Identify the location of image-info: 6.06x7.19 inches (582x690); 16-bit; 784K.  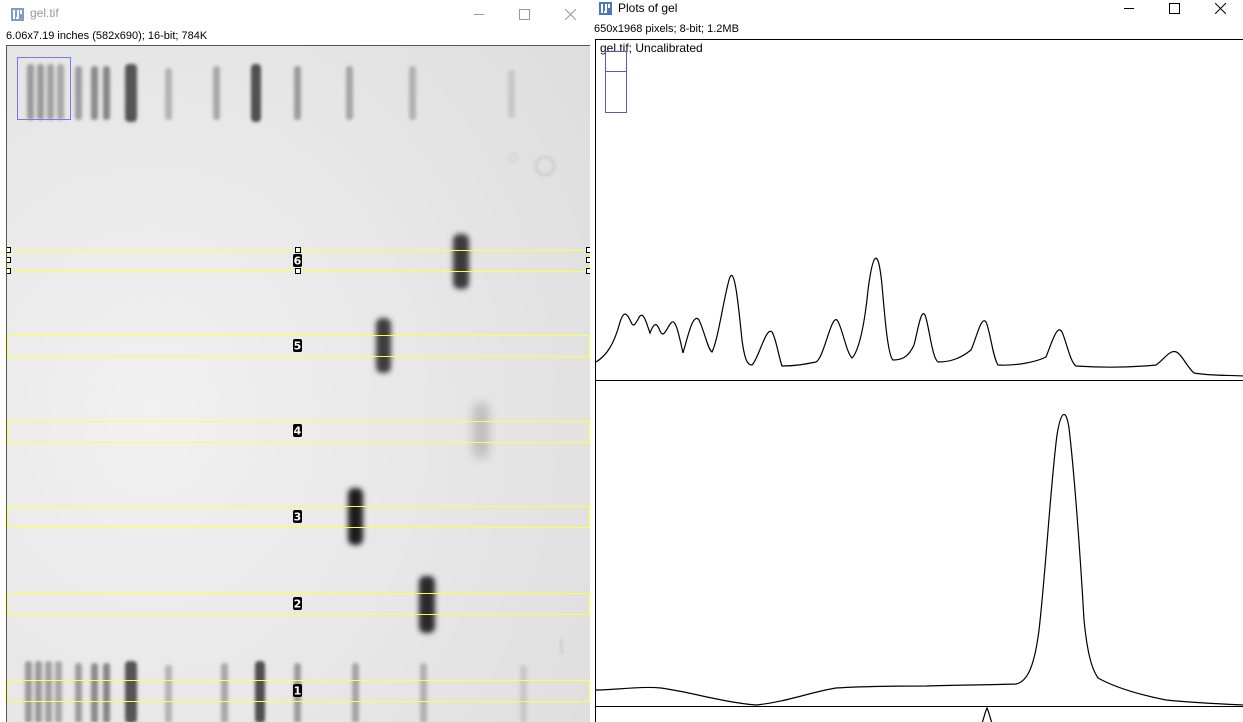
(107, 36).